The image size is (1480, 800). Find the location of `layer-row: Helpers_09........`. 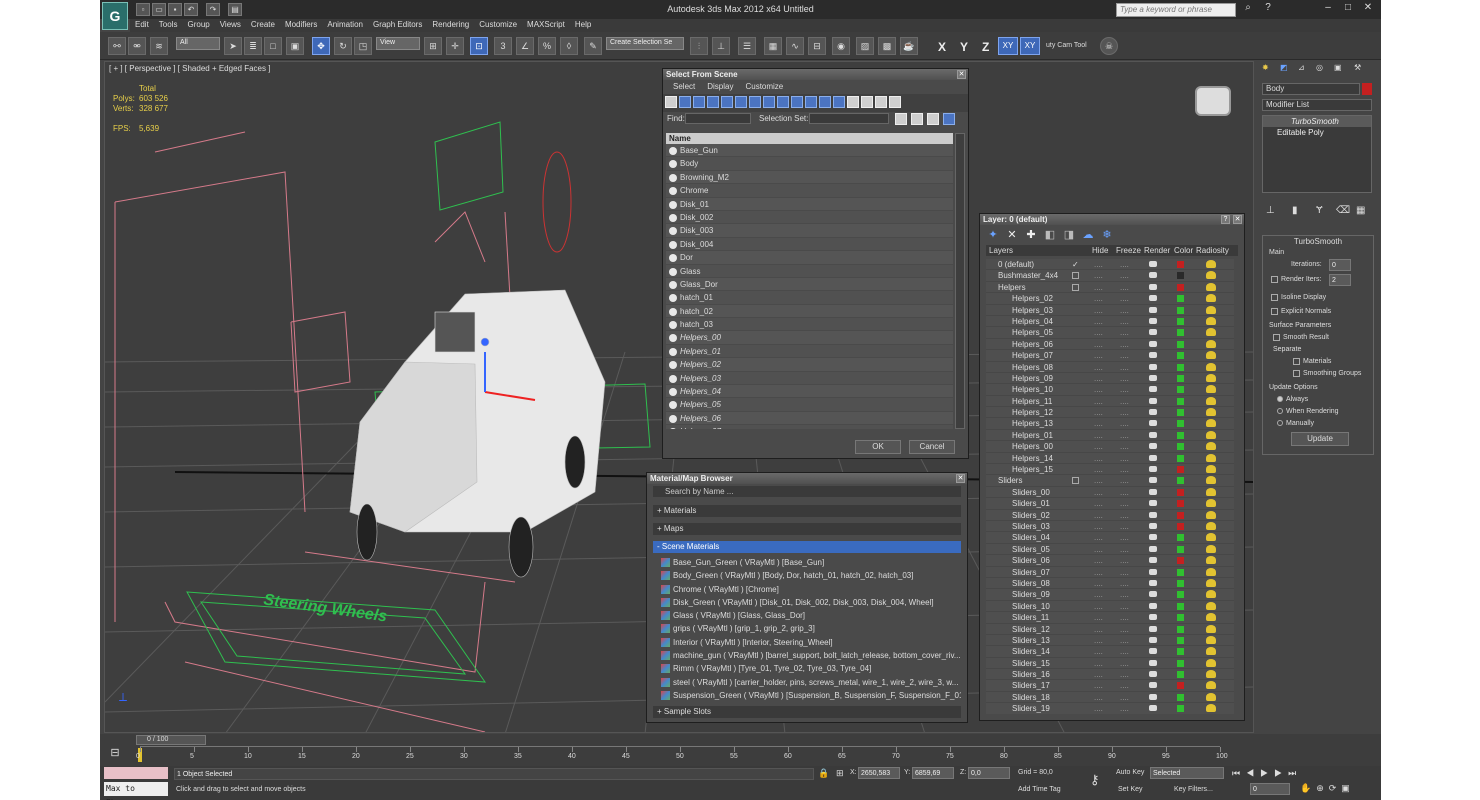

layer-row: Helpers_09........ is located at coordinates (1110, 379).